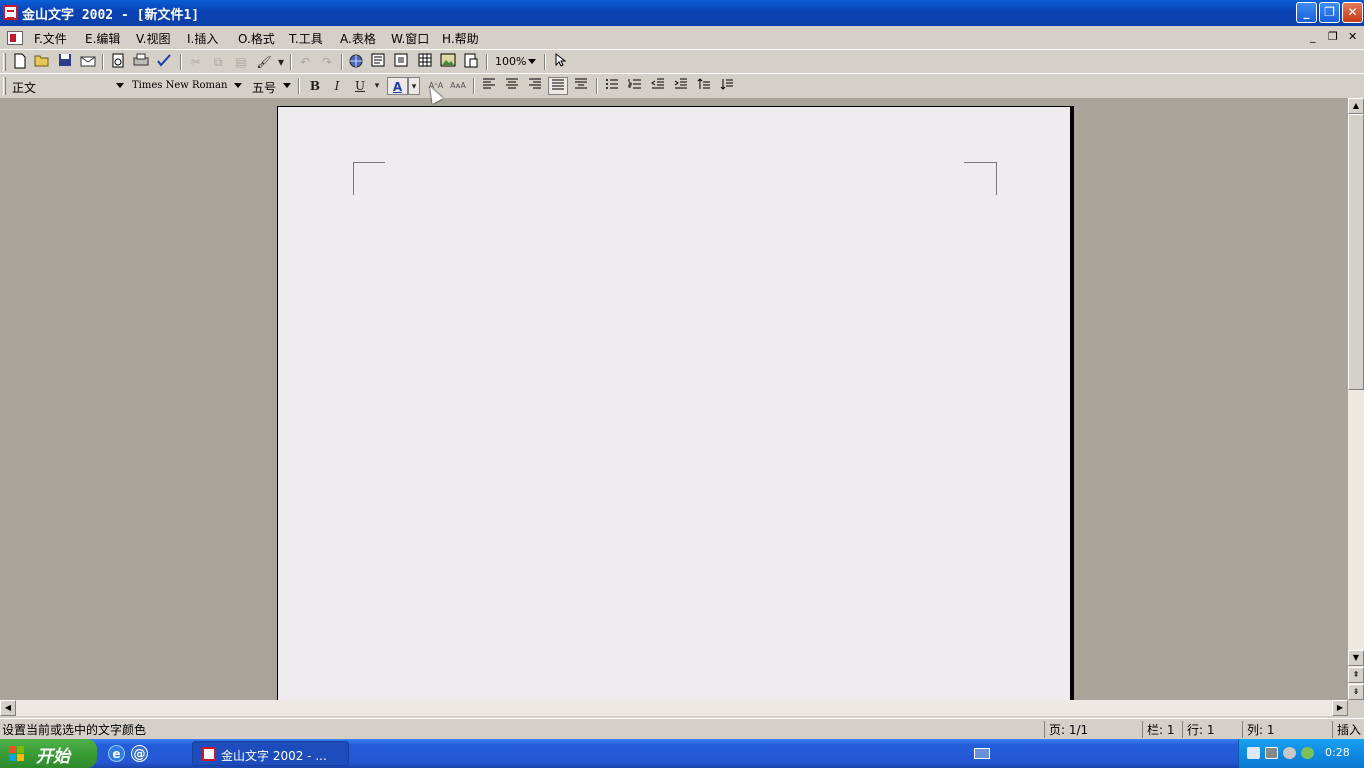 This screenshot has width=1364, height=768. Describe the element at coordinates (460, 38) in the screenshot. I see `menu-help: H.帮助` at that location.